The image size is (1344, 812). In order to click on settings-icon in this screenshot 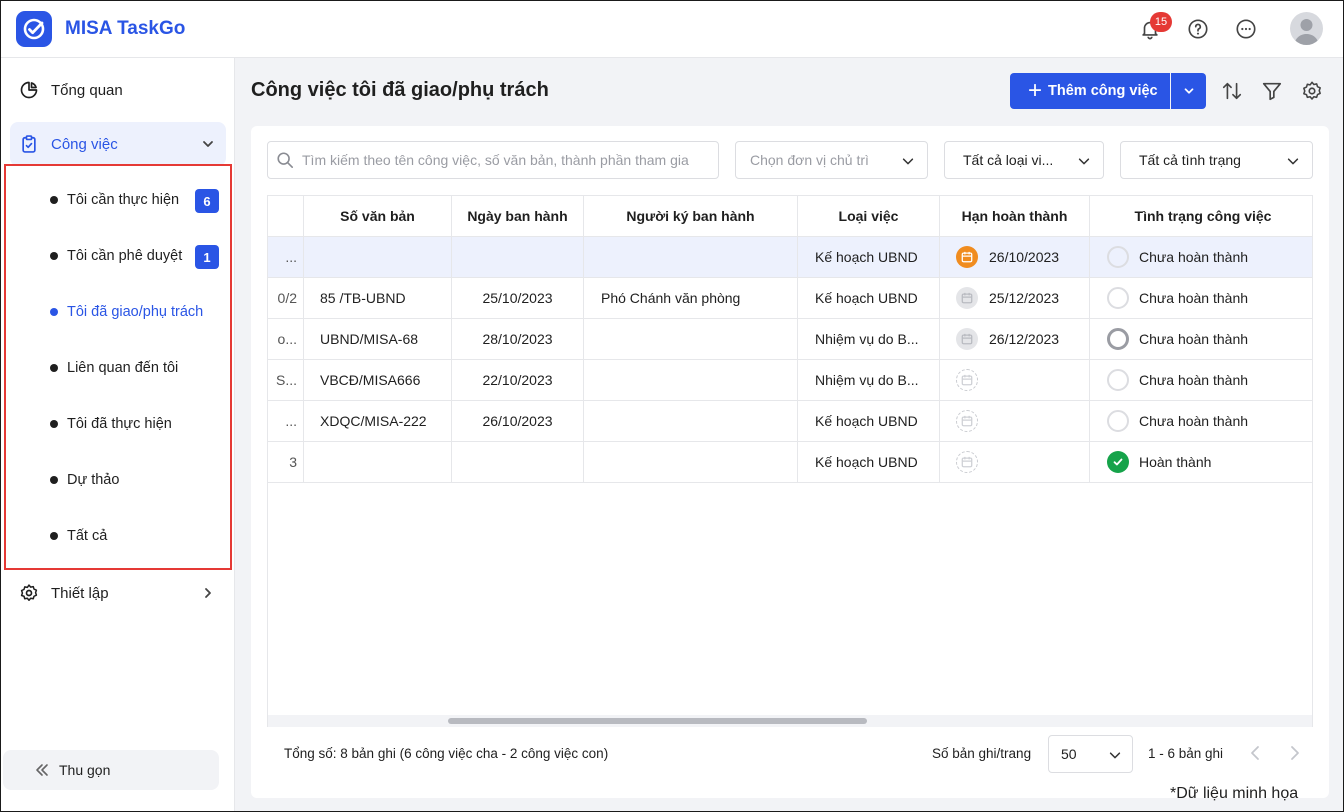, I will do `click(1312, 91)`.